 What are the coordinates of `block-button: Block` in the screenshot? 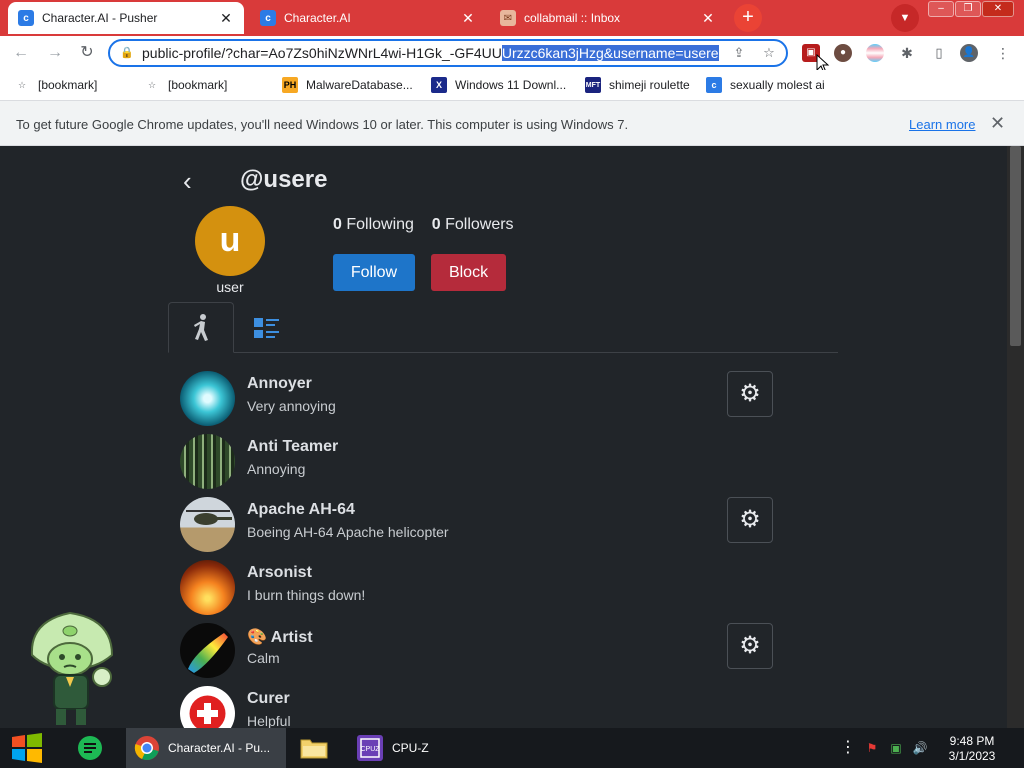 It's located at (468, 272).